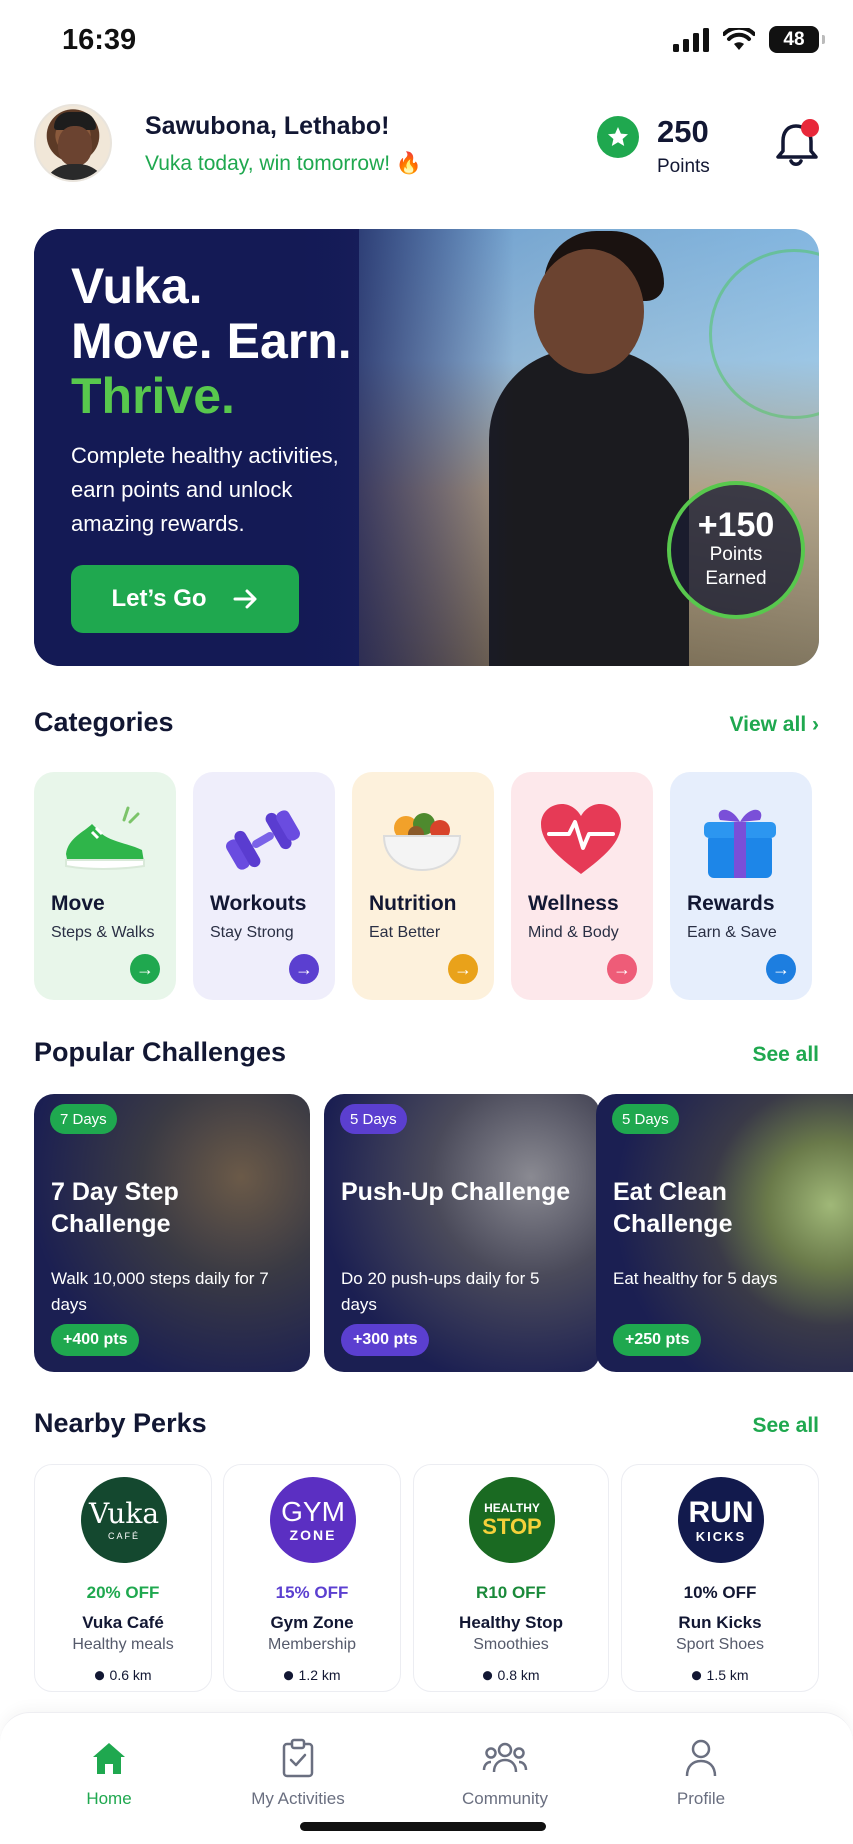 The image size is (853, 1844). What do you see at coordinates (298, 1798) in the screenshot?
I see `tab-label: My Activities` at bounding box center [298, 1798].